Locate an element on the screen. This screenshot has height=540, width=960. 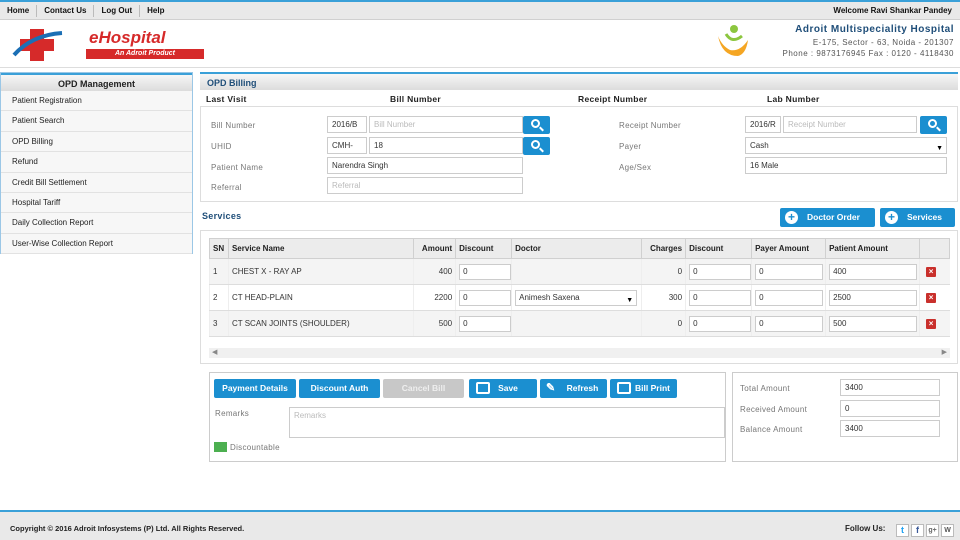
uhid-label: UHID is located at coordinates (221, 146).